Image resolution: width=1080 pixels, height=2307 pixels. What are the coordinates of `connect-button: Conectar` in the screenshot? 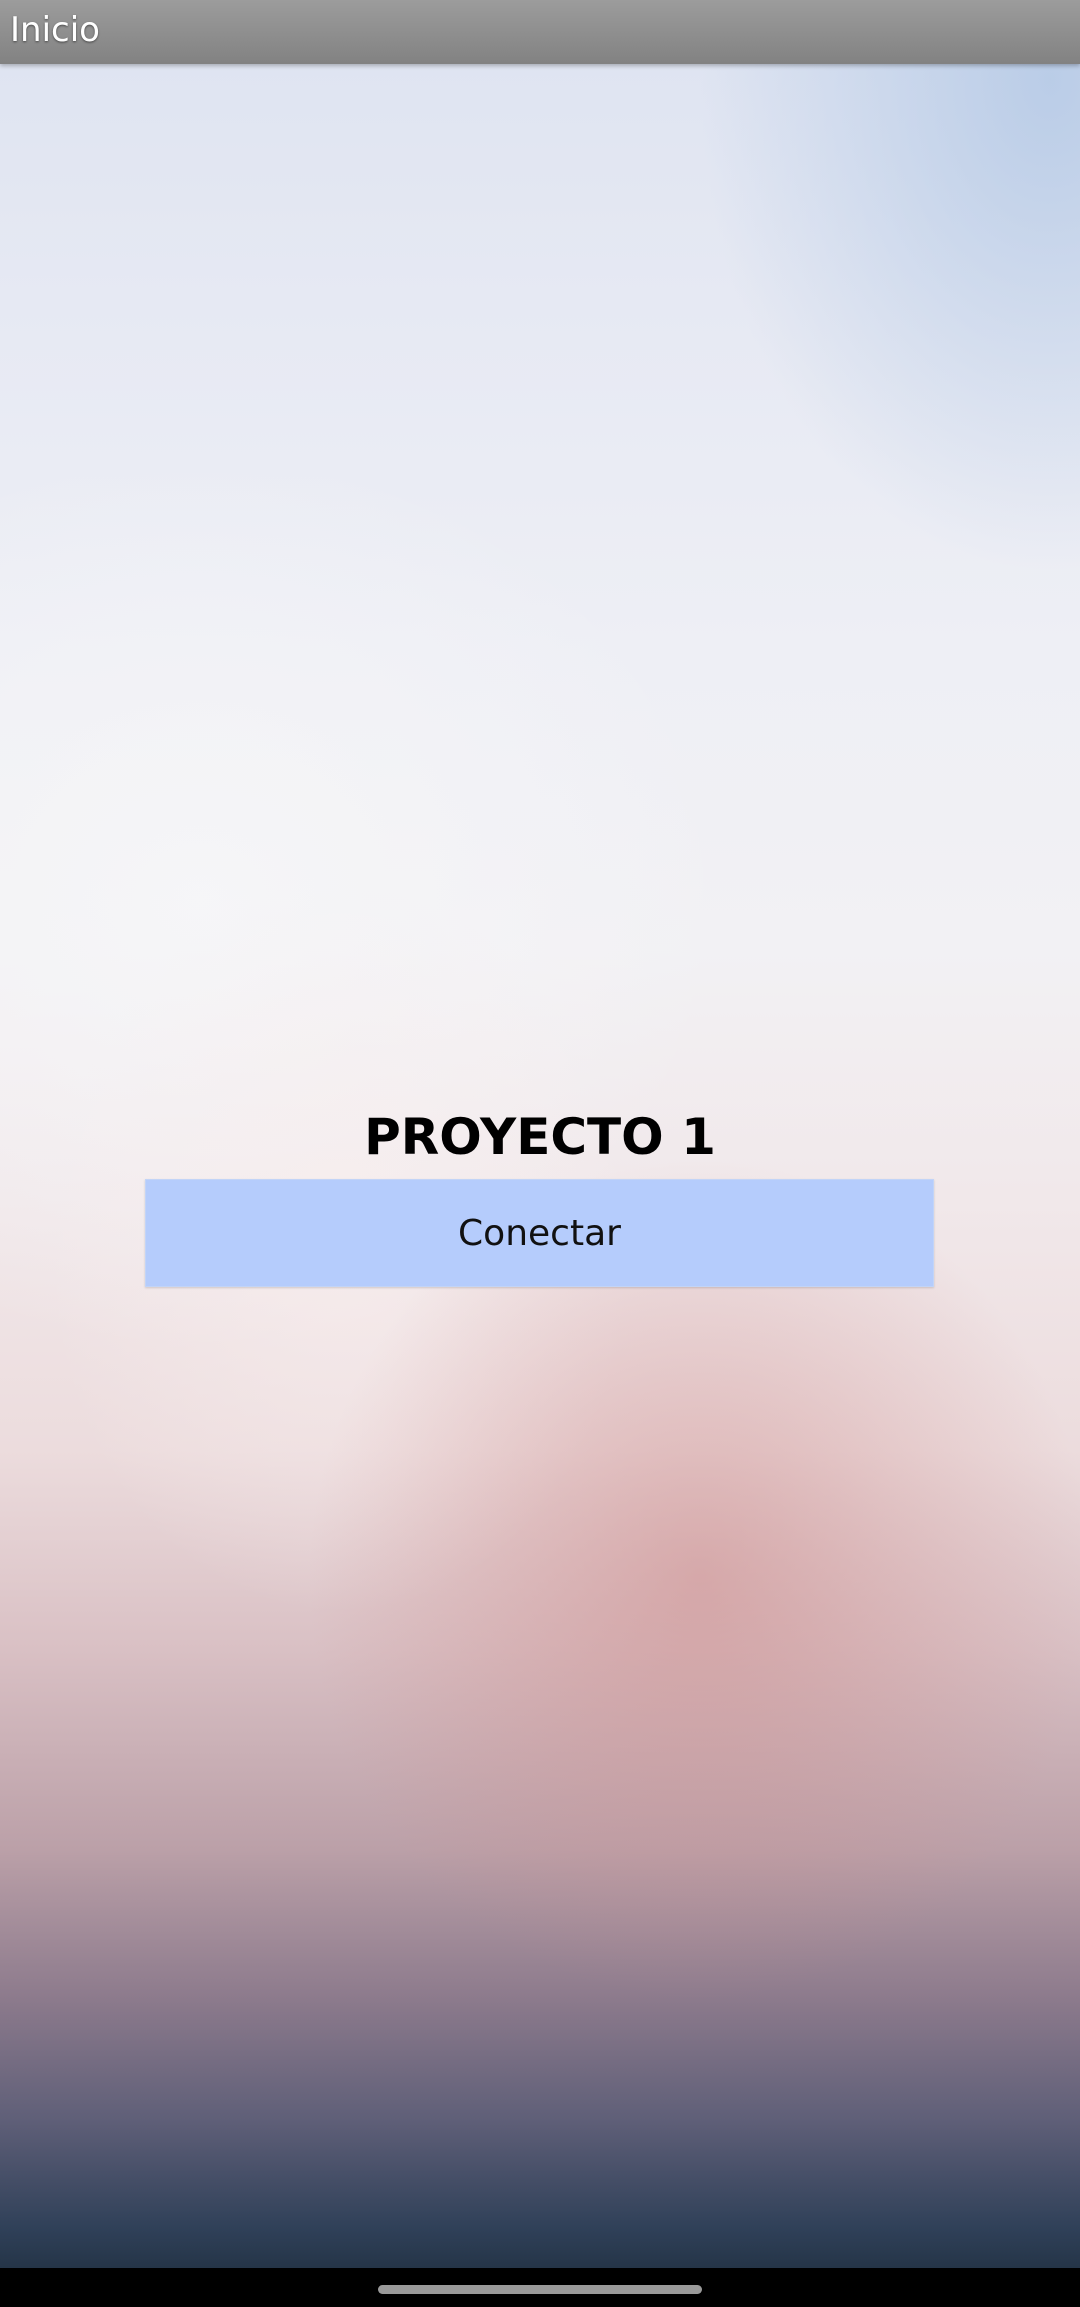 It's located at (539, 1233).